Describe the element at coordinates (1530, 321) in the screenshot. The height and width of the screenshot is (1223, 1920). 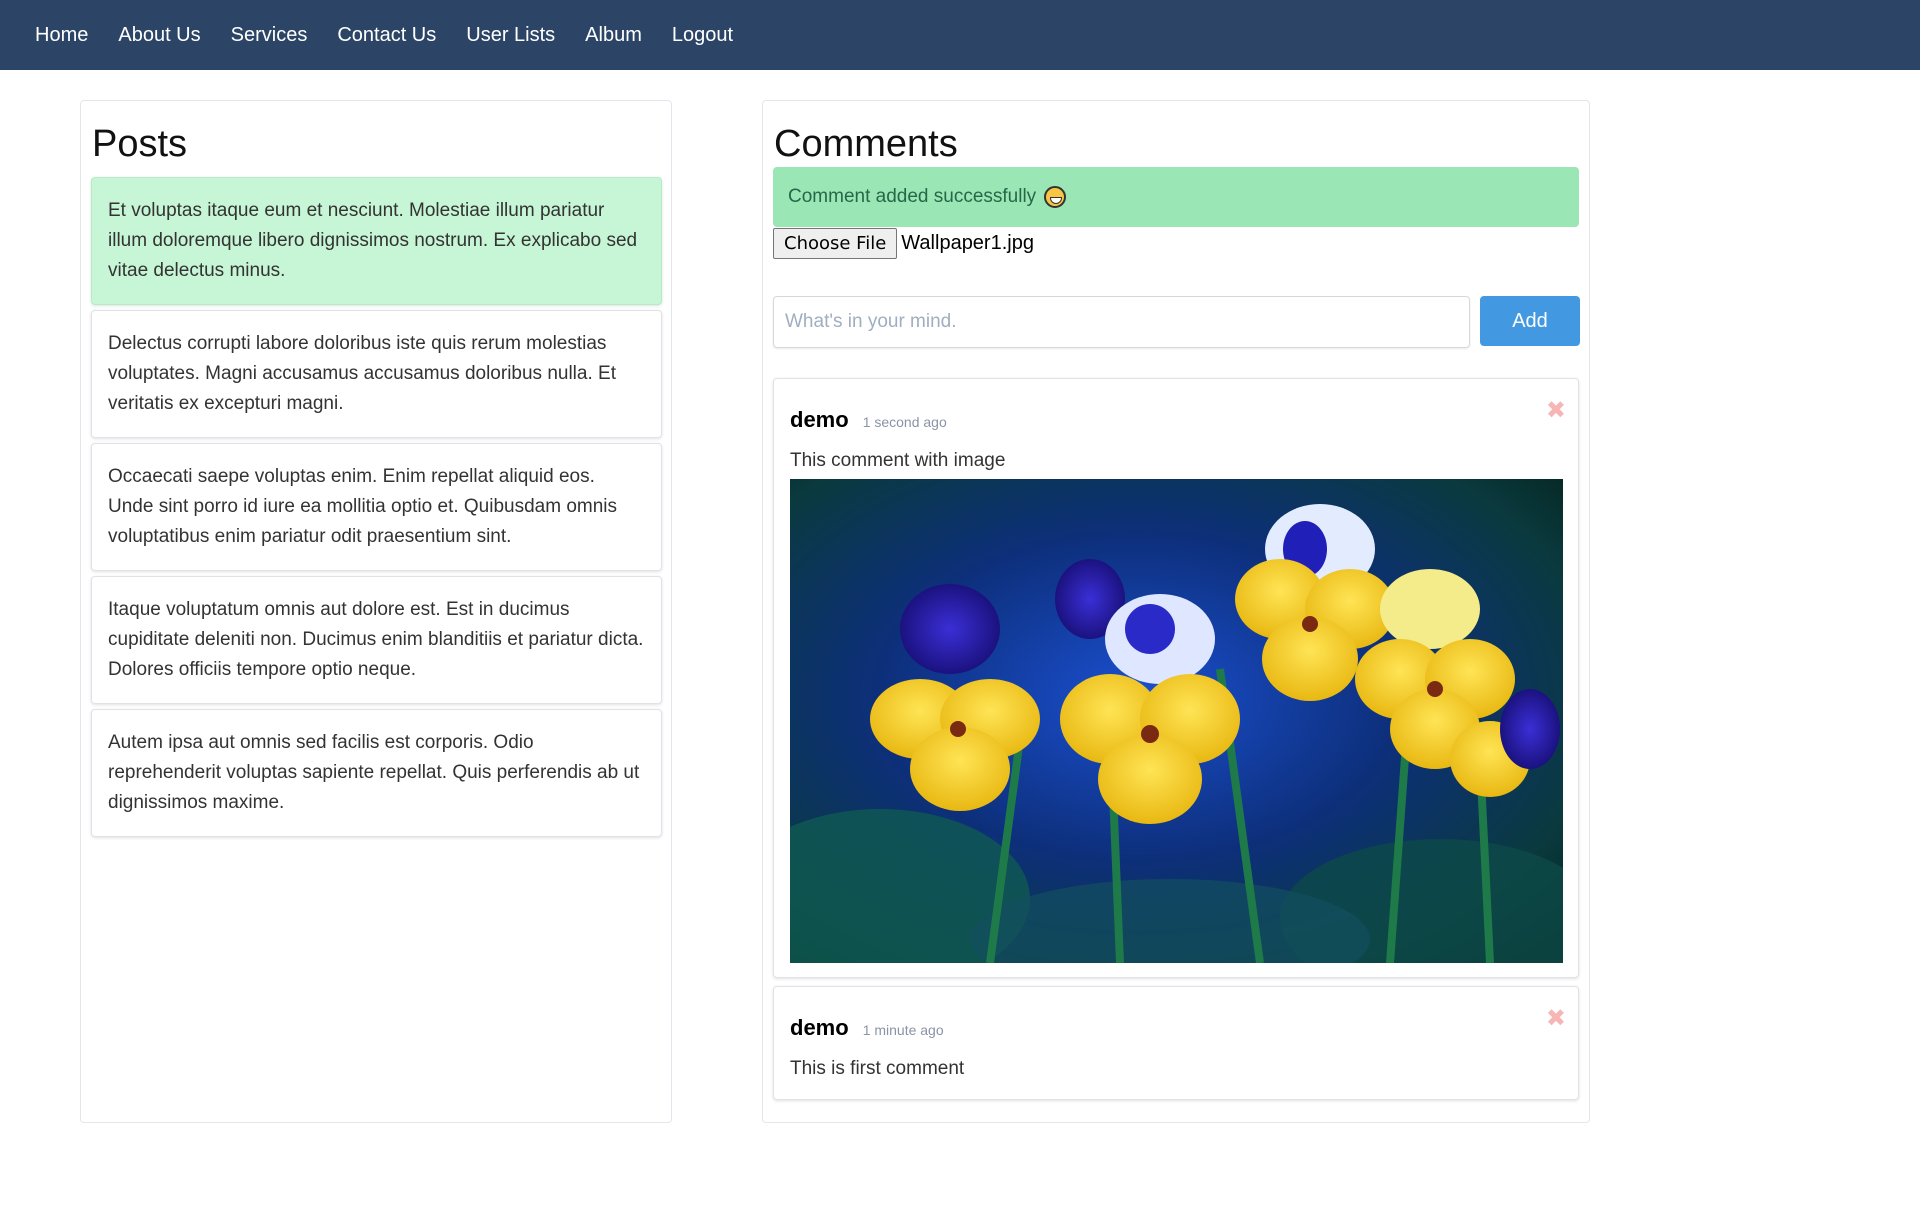
I see `add-comment-button: Add` at that location.